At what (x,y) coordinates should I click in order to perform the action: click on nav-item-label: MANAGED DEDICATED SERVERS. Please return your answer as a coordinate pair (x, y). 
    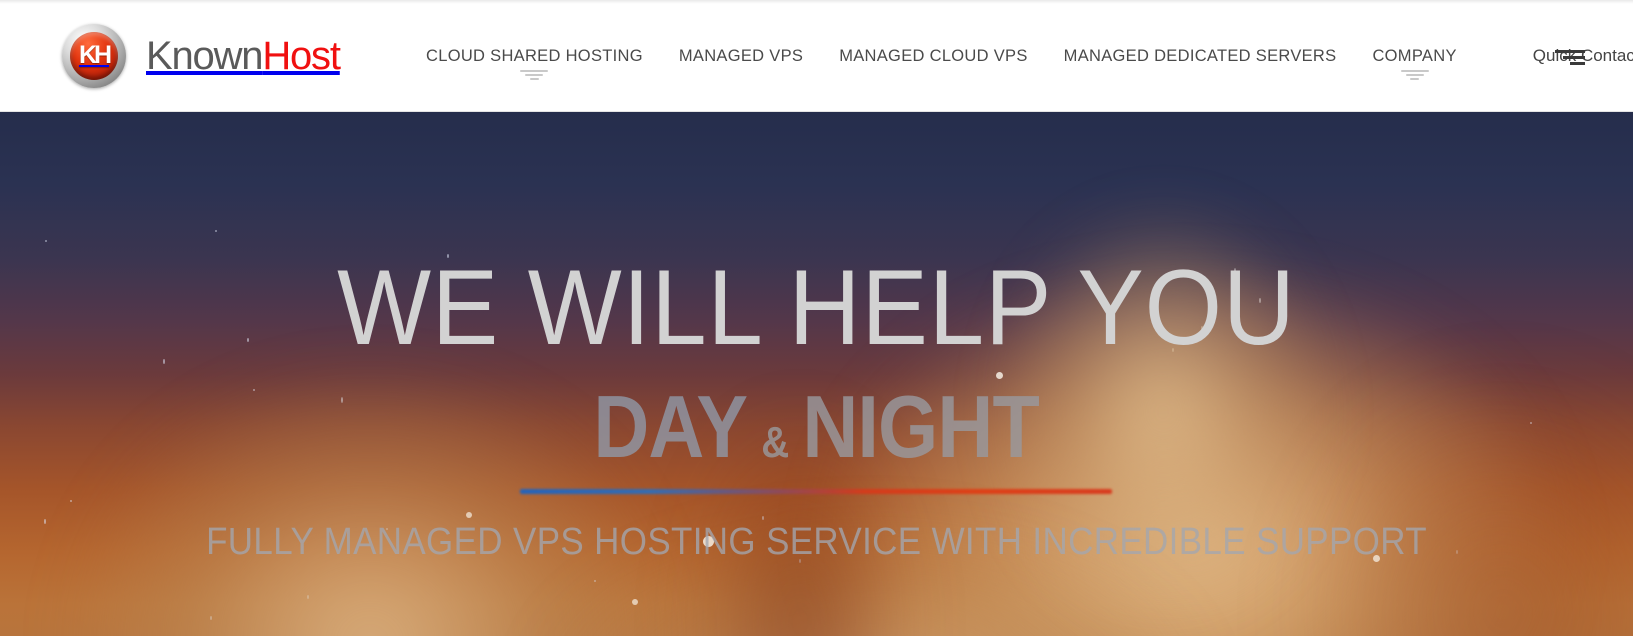
    Looking at the image, I should click on (1200, 55).